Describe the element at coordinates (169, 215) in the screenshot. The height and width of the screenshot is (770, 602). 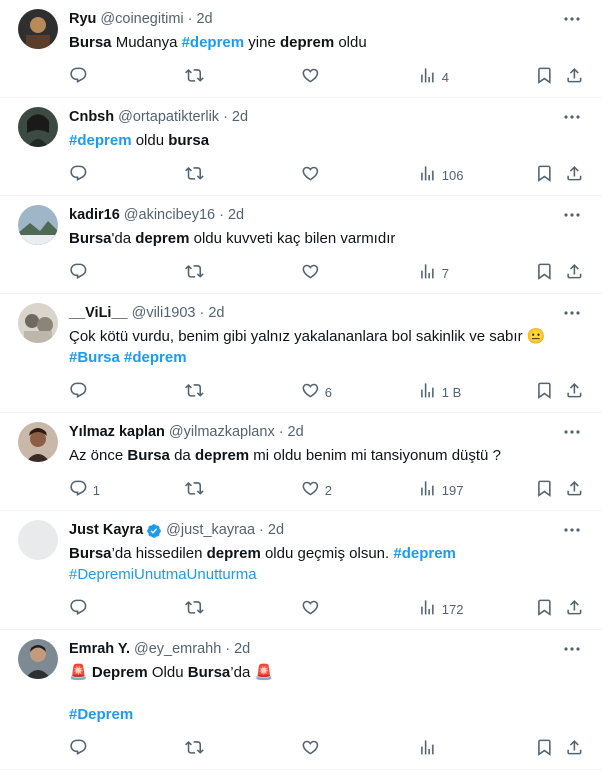
I see `user-handle: @akincibey16` at that location.